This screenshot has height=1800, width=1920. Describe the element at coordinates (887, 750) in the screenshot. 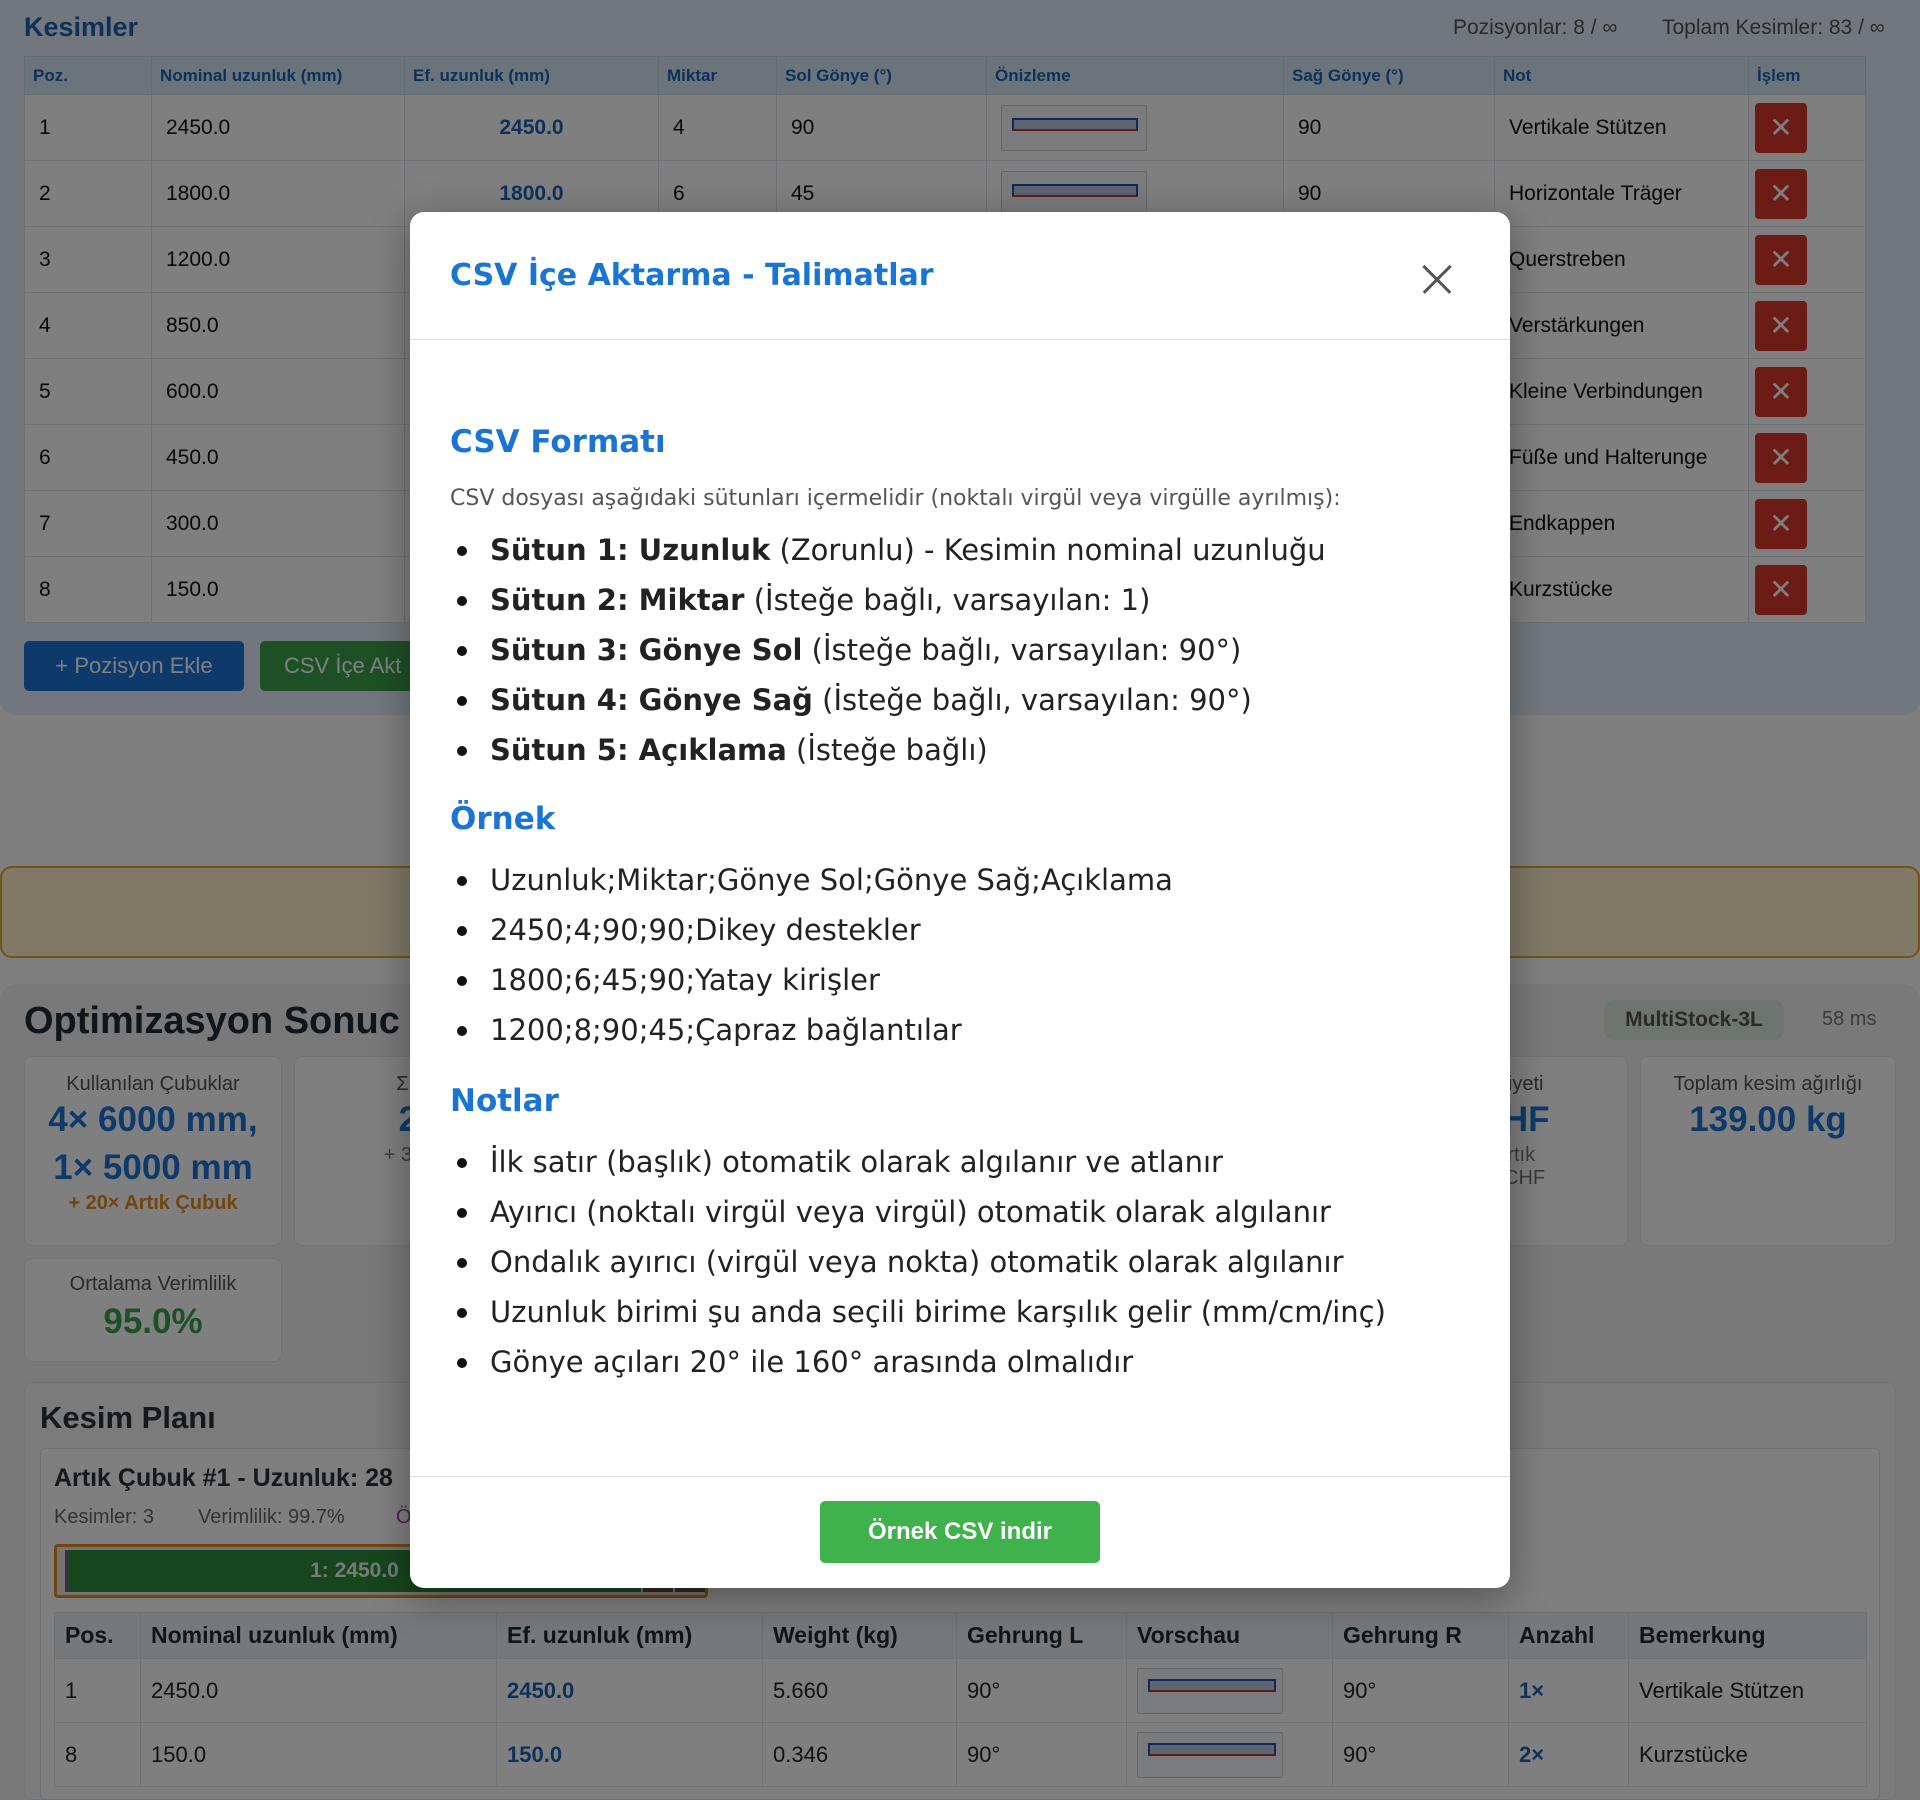

I see `column-desc: (İsteğe bağlı)` at that location.